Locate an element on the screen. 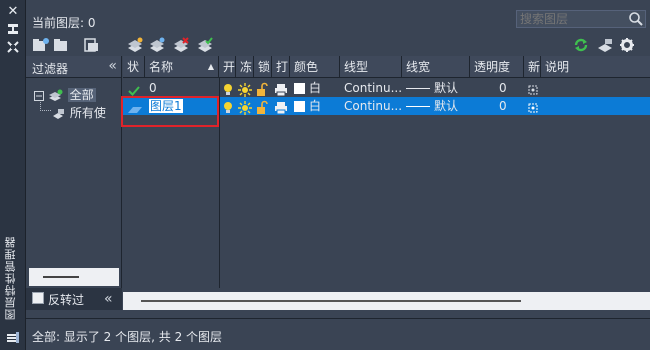 The image size is (650, 350). search-icon is located at coordinates (636, 19).